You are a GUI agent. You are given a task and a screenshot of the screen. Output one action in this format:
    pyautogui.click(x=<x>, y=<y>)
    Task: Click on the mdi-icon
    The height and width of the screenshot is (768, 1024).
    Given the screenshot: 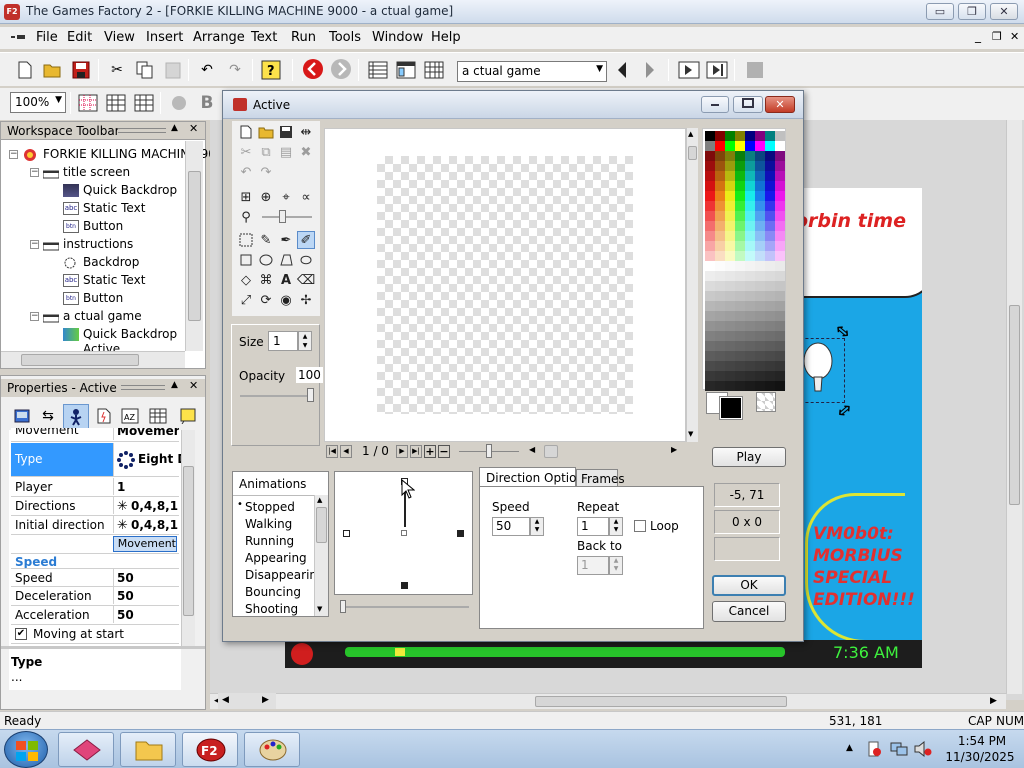 What is the action you would take?
    pyautogui.click(x=18, y=37)
    